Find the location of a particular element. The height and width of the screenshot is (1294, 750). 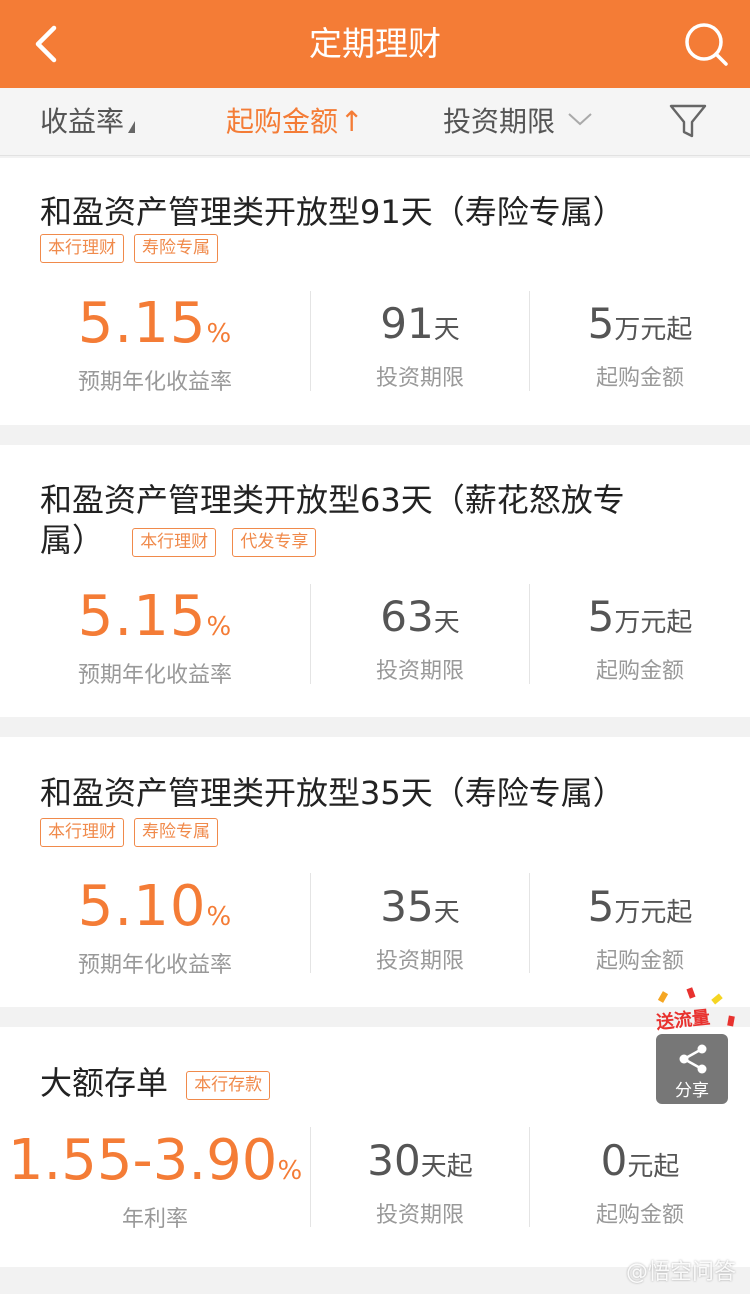

filter-period: 投资期限 is located at coordinates (519, 122).